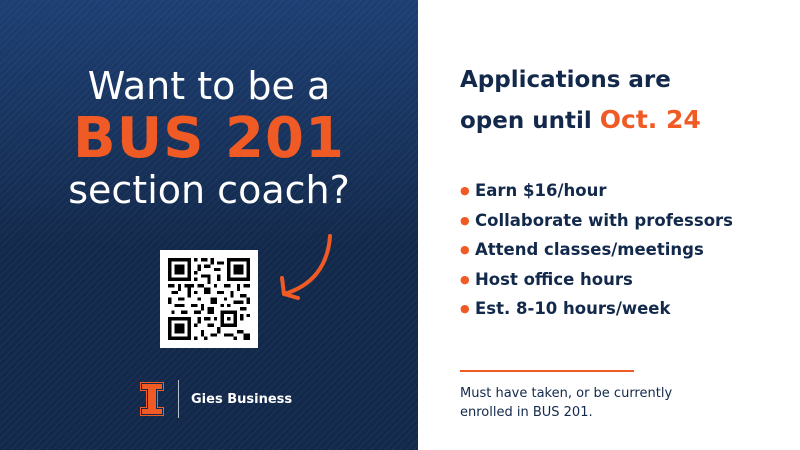 The image size is (800, 450). I want to click on applications-heading-line1: Applications are, so click(565, 80).